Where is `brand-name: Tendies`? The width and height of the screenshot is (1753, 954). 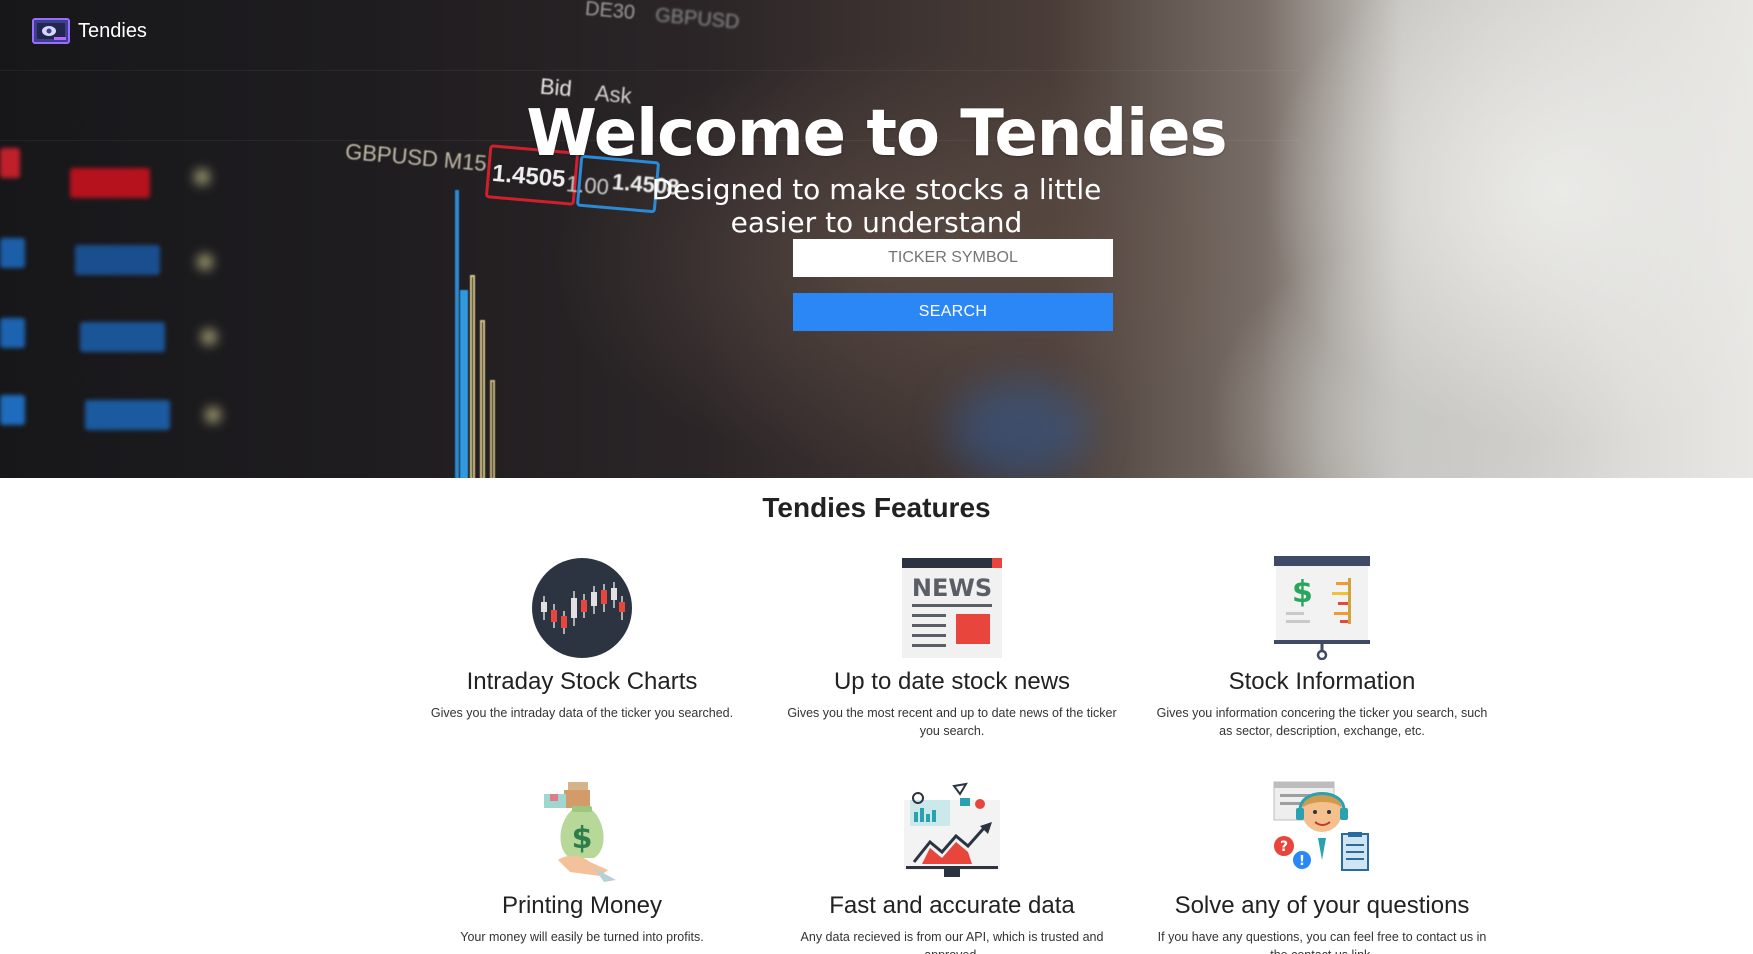
brand-name: Tendies is located at coordinates (112, 30).